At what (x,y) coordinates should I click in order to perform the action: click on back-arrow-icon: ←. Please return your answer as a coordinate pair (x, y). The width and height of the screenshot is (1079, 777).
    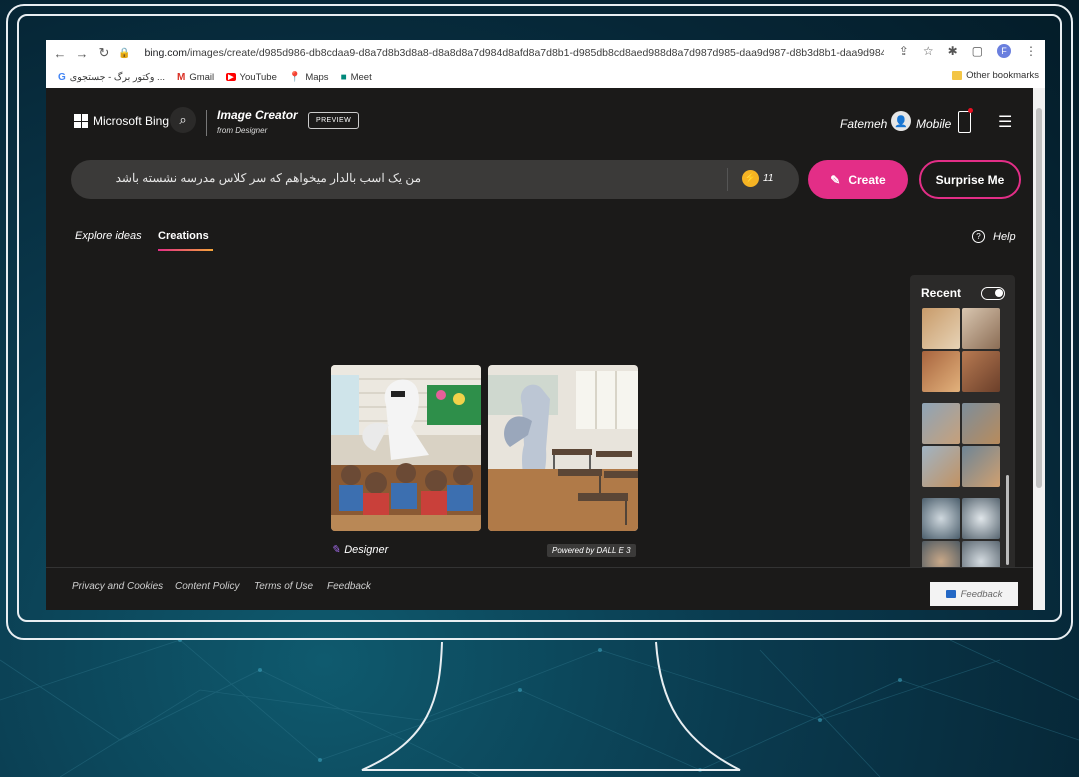
    Looking at the image, I should click on (60, 53).